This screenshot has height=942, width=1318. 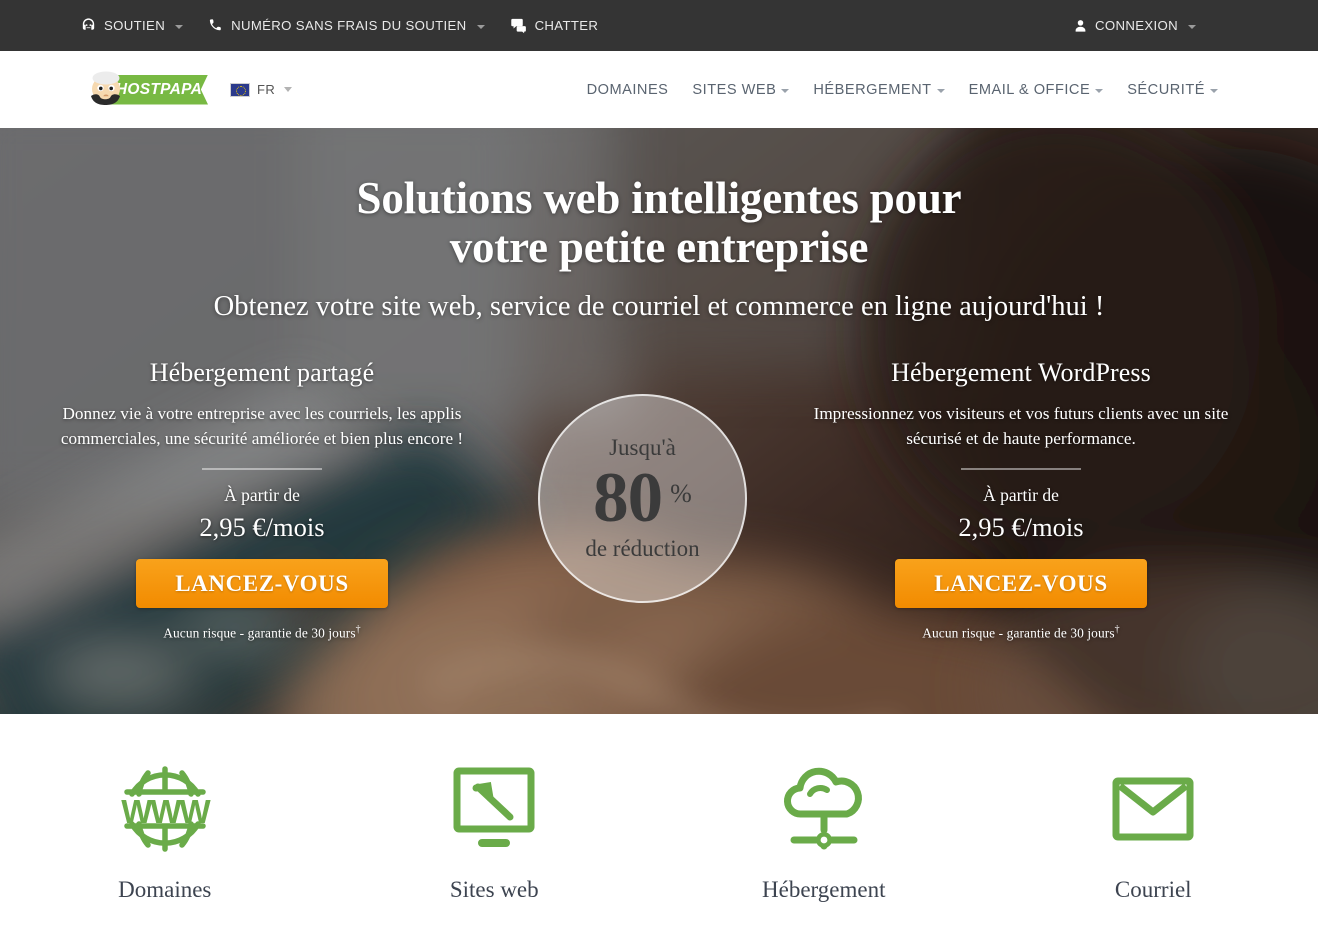 I want to click on language-label: FR, so click(x=266, y=89).